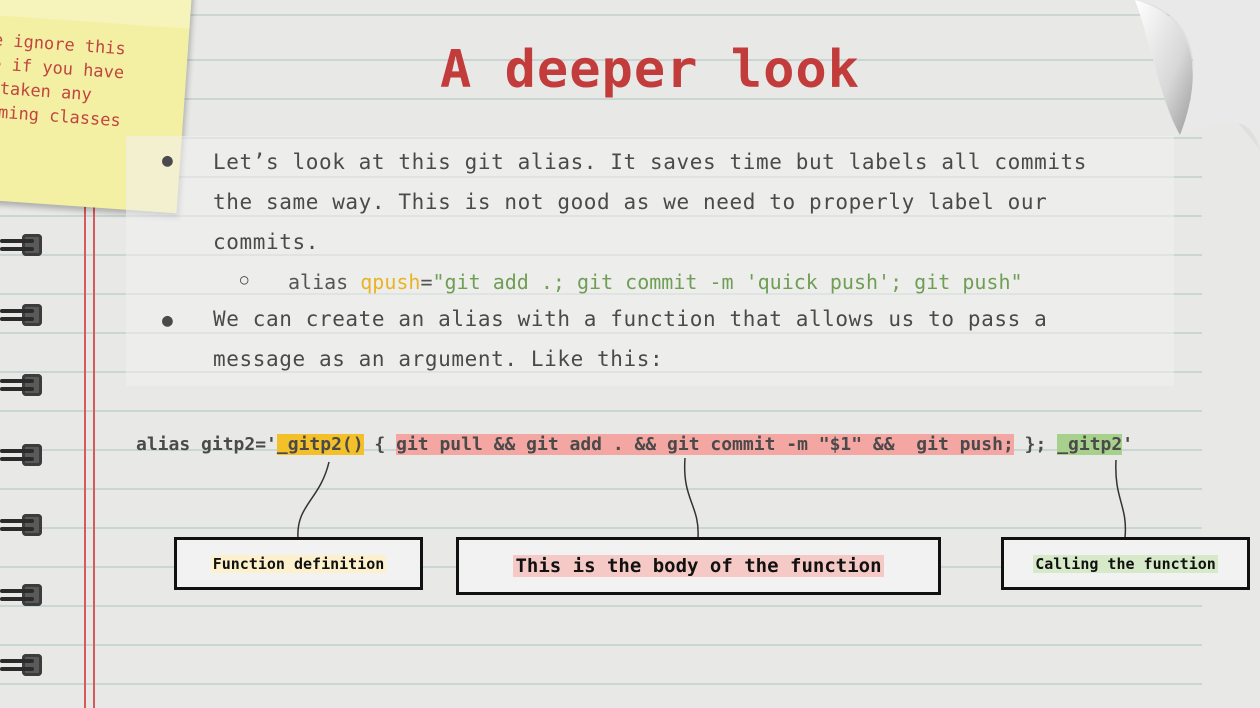  I want to click on callout-function-definition: Function definition, so click(298, 563).